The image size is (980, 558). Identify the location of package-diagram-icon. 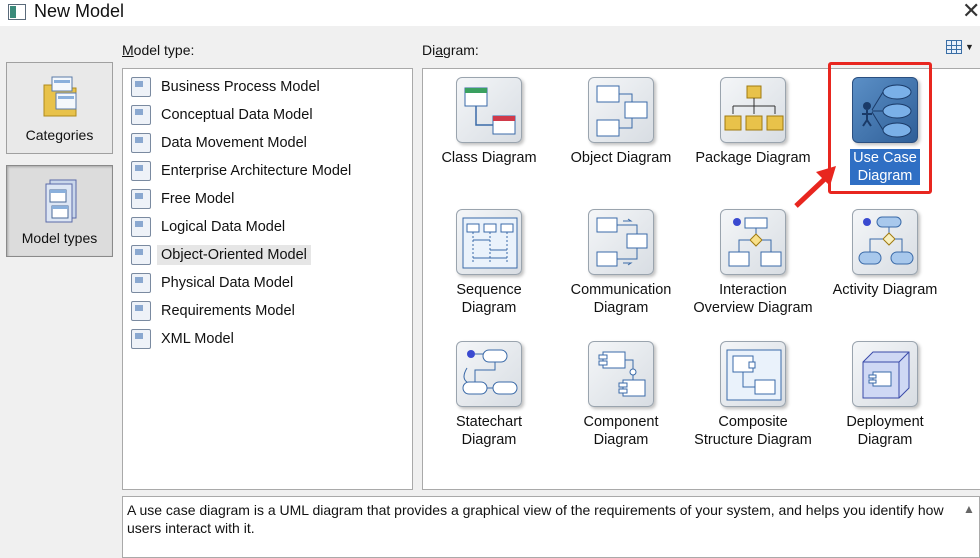
(753, 110).